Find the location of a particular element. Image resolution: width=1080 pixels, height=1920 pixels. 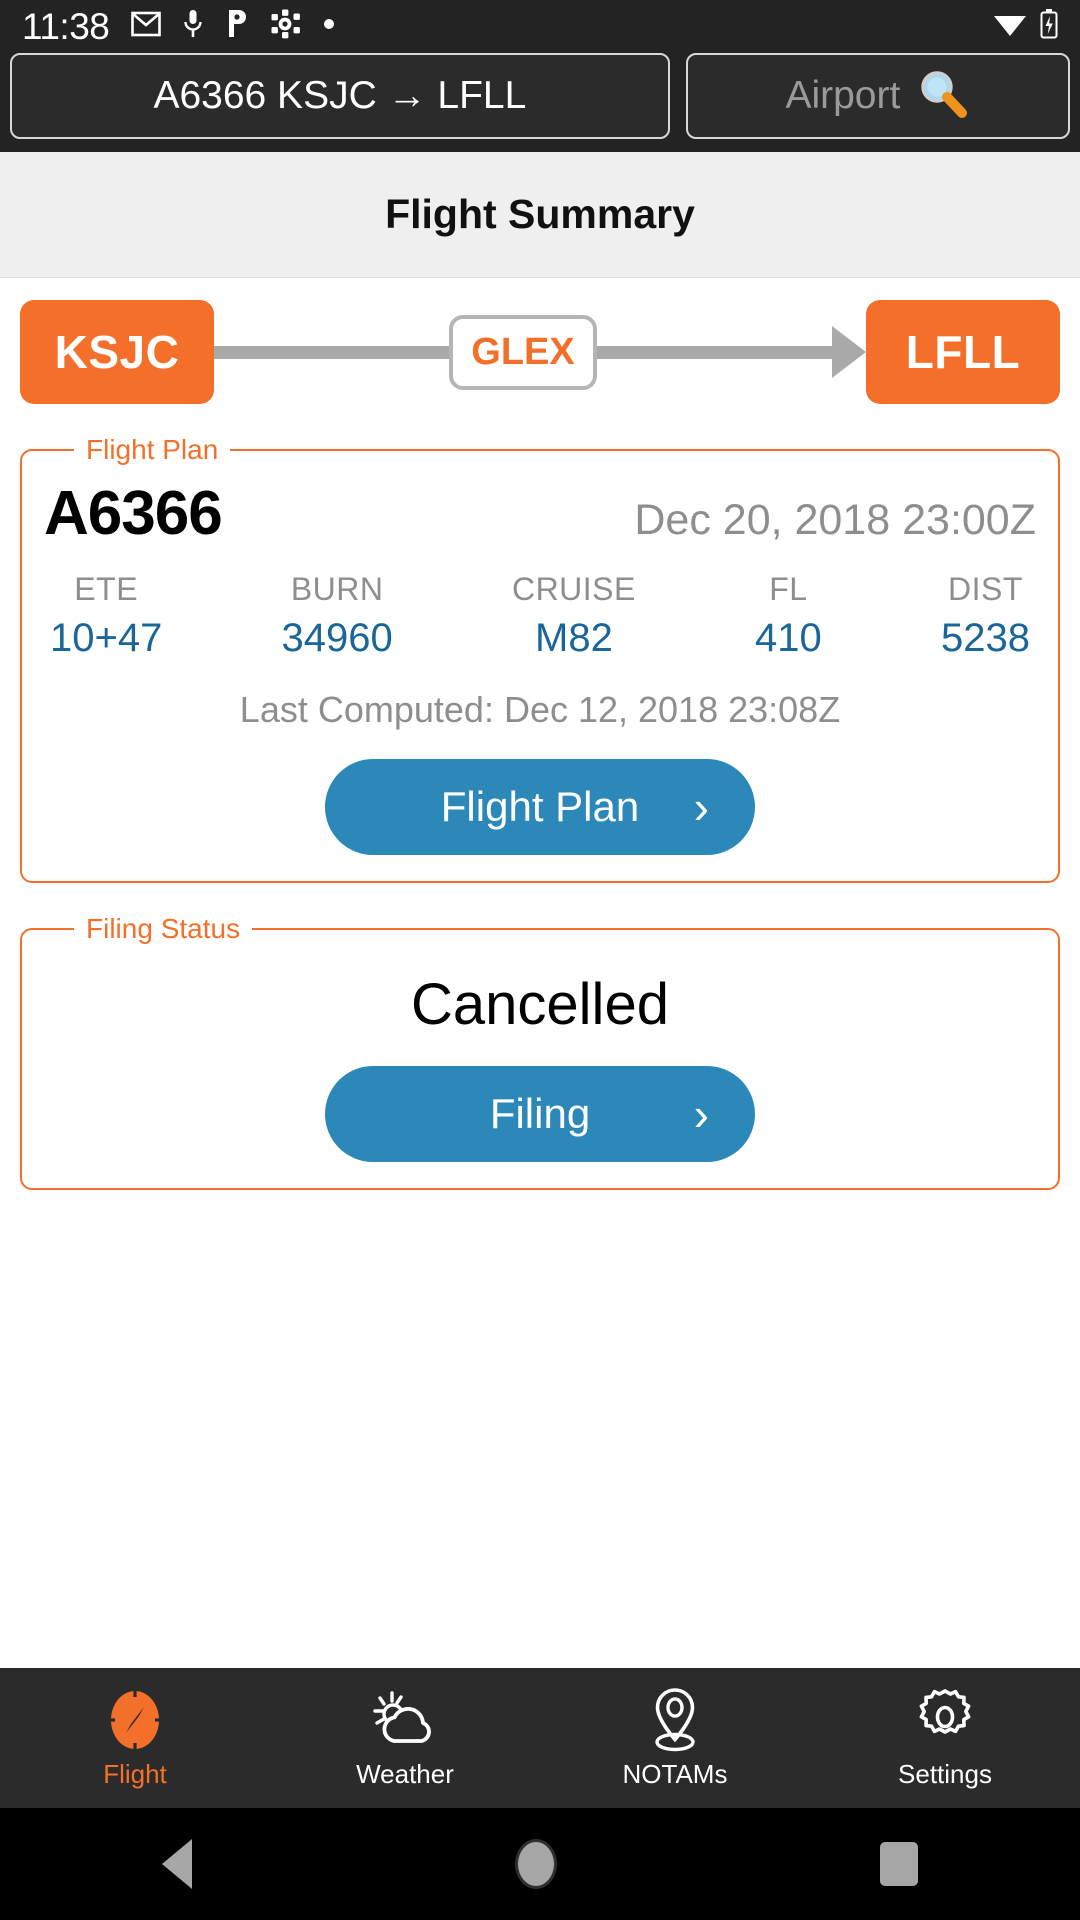

flight-plan-button-label: Flight Plan is located at coordinates (540, 806).